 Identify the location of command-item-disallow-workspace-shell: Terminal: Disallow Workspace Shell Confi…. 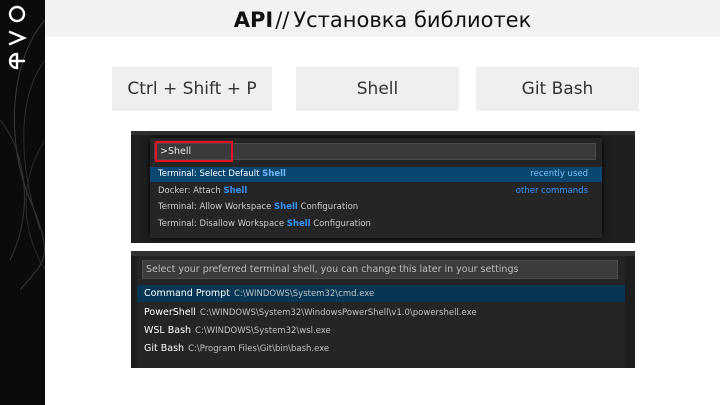
(376, 224).